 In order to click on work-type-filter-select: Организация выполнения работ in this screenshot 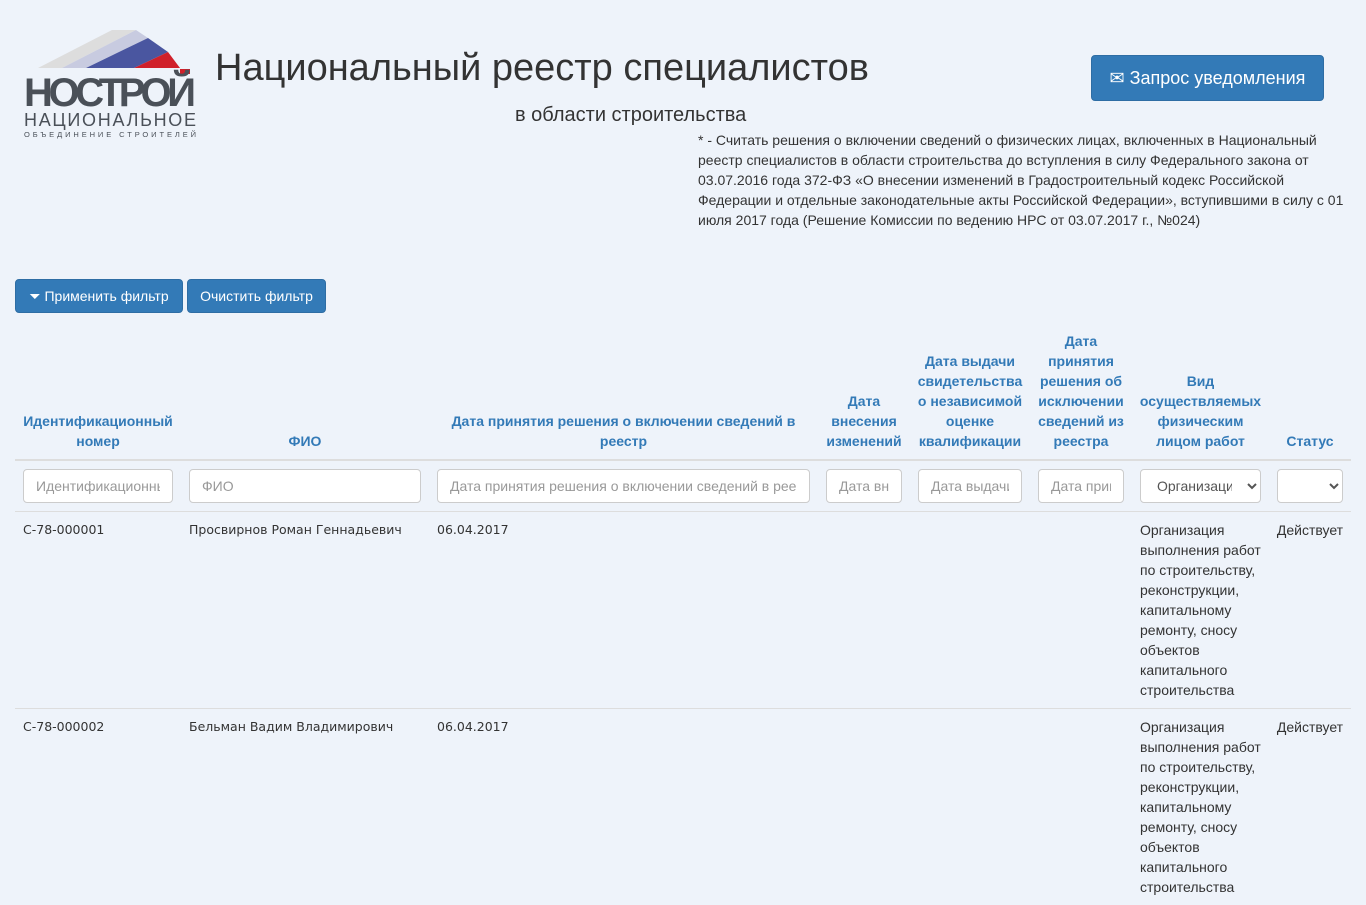, I will do `click(1200, 486)`.